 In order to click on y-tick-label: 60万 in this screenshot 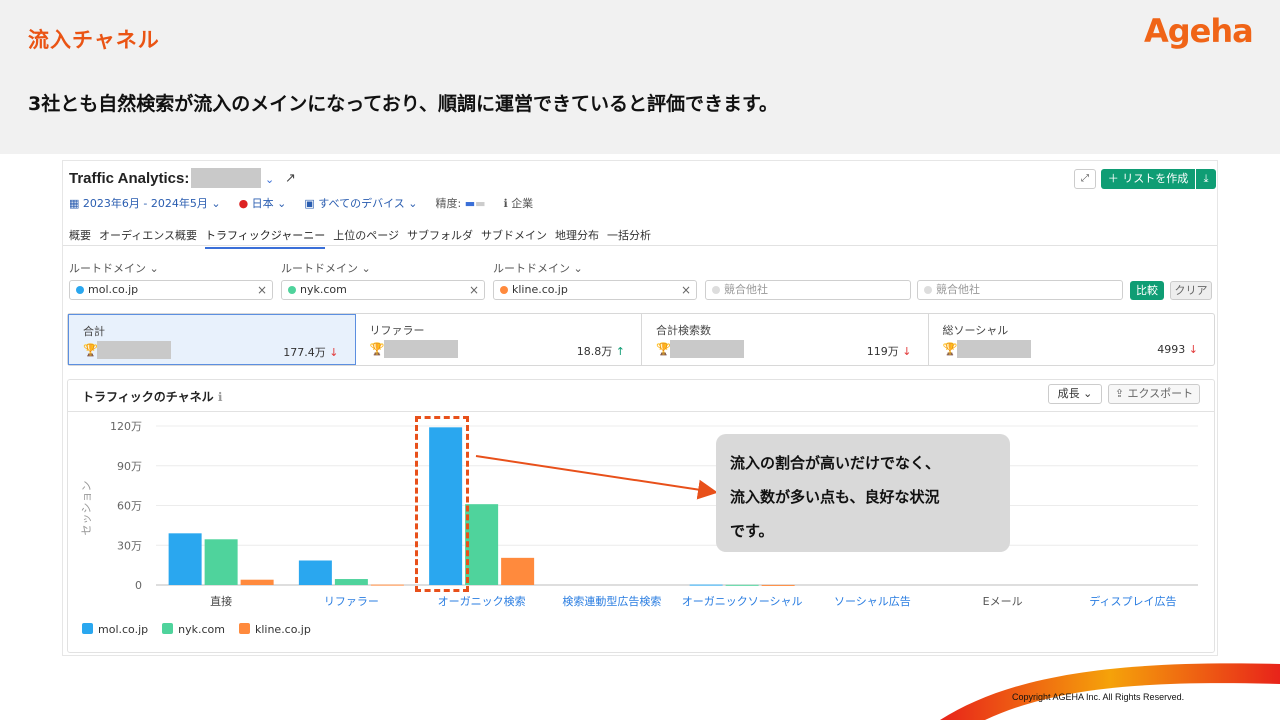, I will do `click(129, 506)`.